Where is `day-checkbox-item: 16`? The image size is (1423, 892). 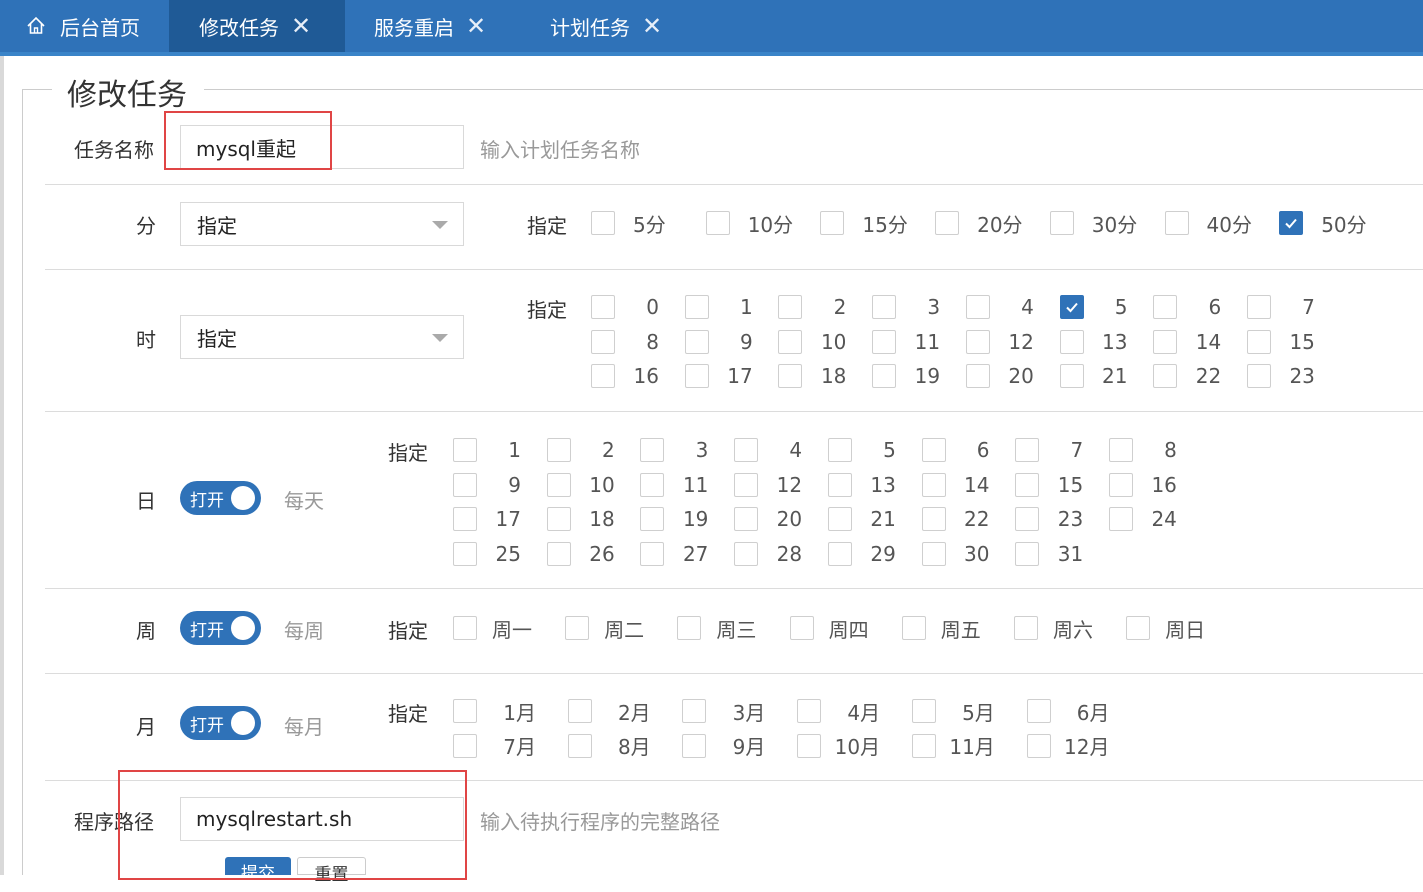 day-checkbox-item: 16 is located at coordinates (1142, 485).